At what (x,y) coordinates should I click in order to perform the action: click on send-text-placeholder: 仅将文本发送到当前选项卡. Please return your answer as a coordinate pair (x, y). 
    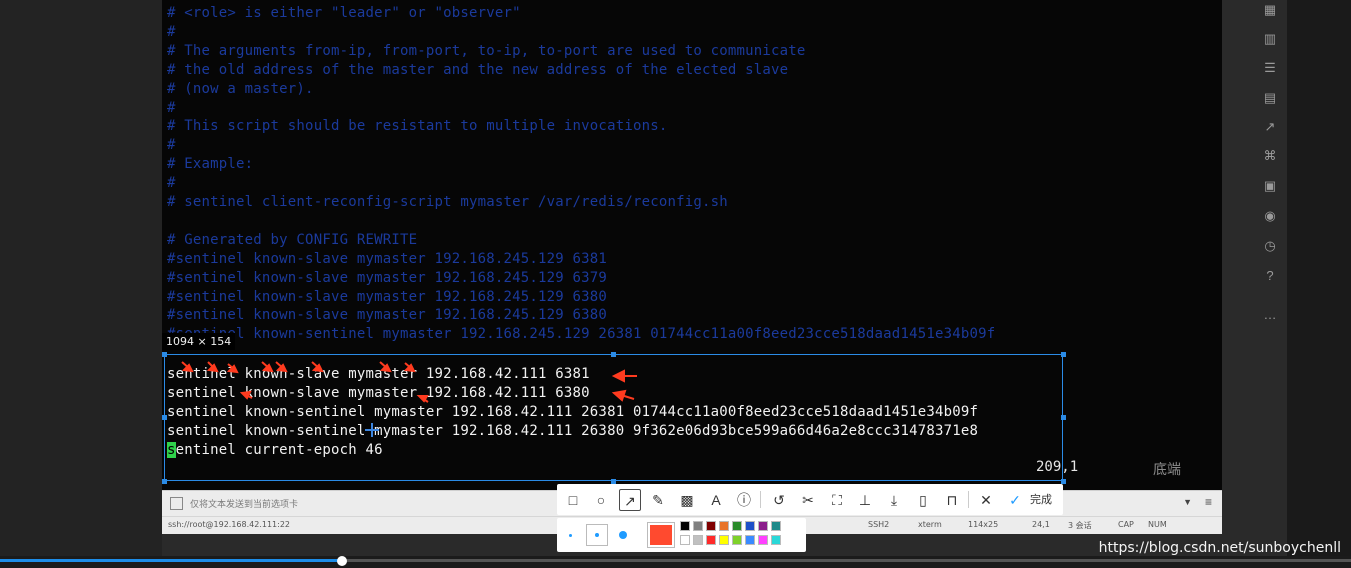
    Looking at the image, I should click on (244, 503).